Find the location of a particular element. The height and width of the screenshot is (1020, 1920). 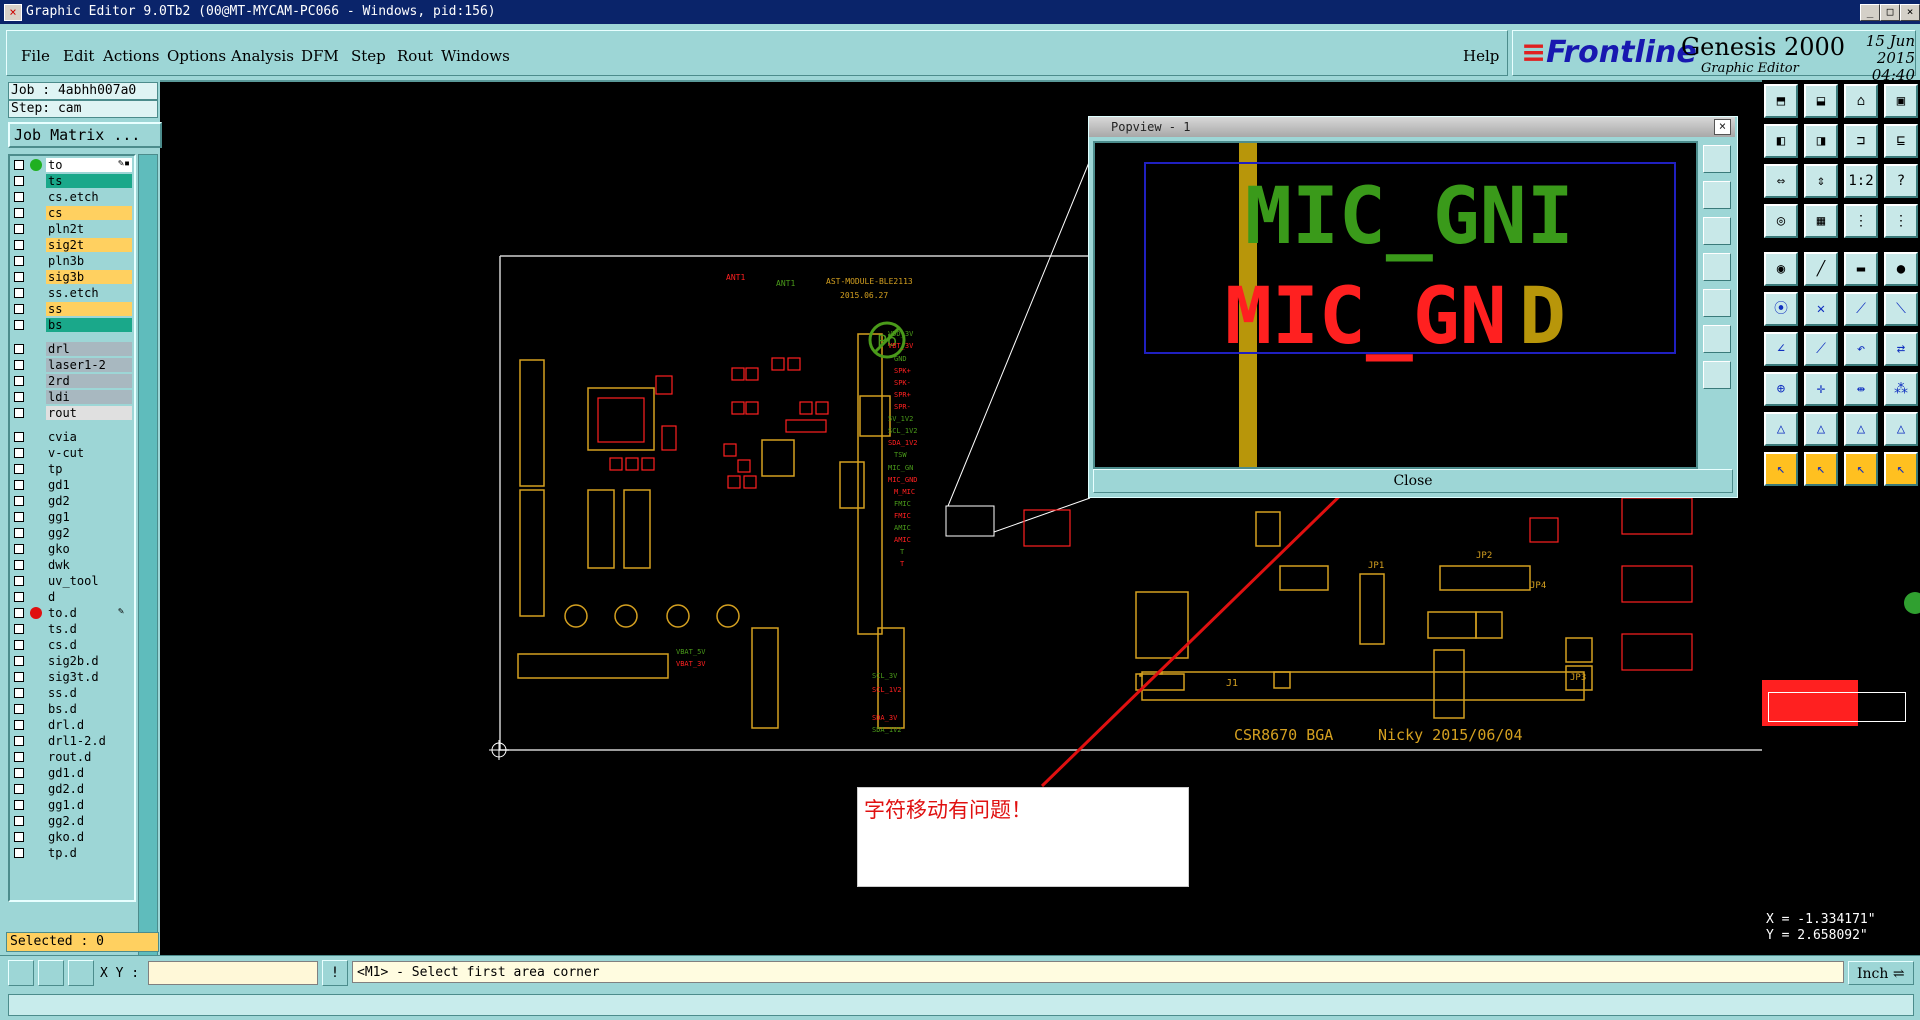

popview-canvas: MIC_GNI MIC_GN D is located at coordinates (1395, 305).